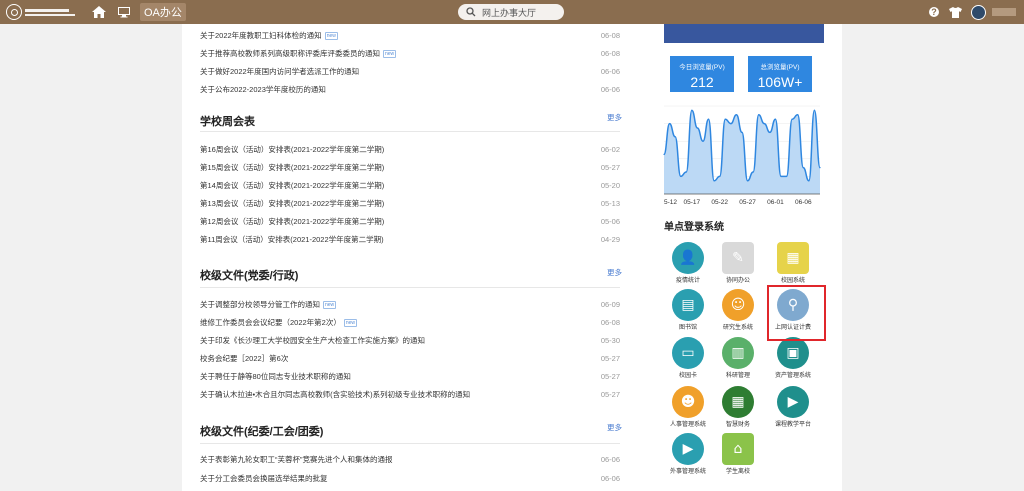 The width and height of the screenshot is (1024, 491). Describe the element at coordinates (410, 323) in the screenshot. I see `news-item: 维修工作委员会会议纪要（2022年第2次） new 06-08` at that location.